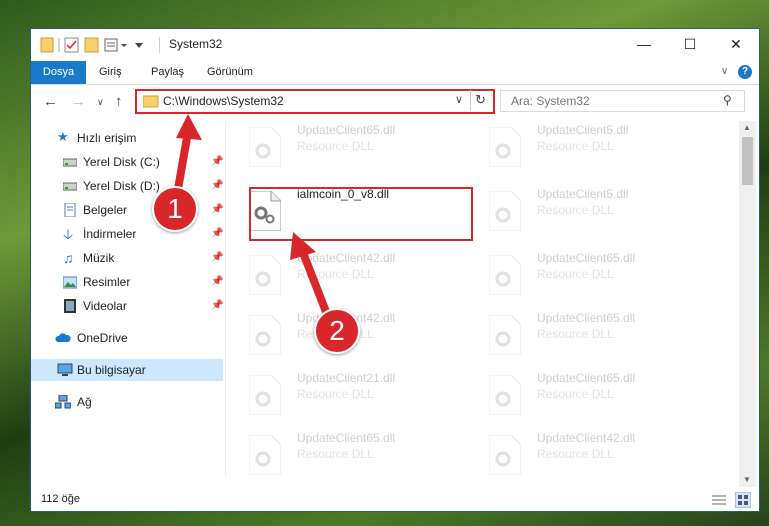 The height and width of the screenshot is (526, 769). What do you see at coordinates (252, 220) in the screenshot?
I see `annotation-arrows` at bounding box center [252, 220].